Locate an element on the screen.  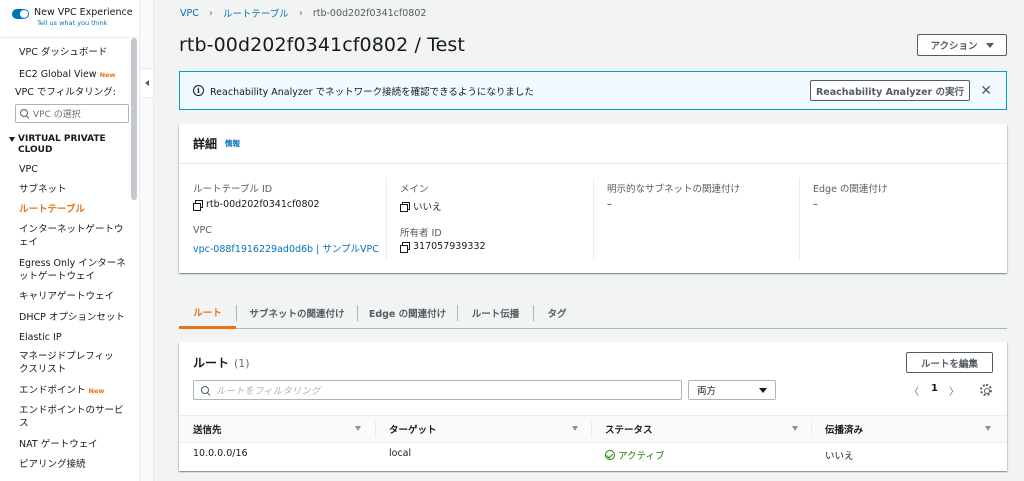
new-vpc-experience-toggle is located at coordinates (20, 14).